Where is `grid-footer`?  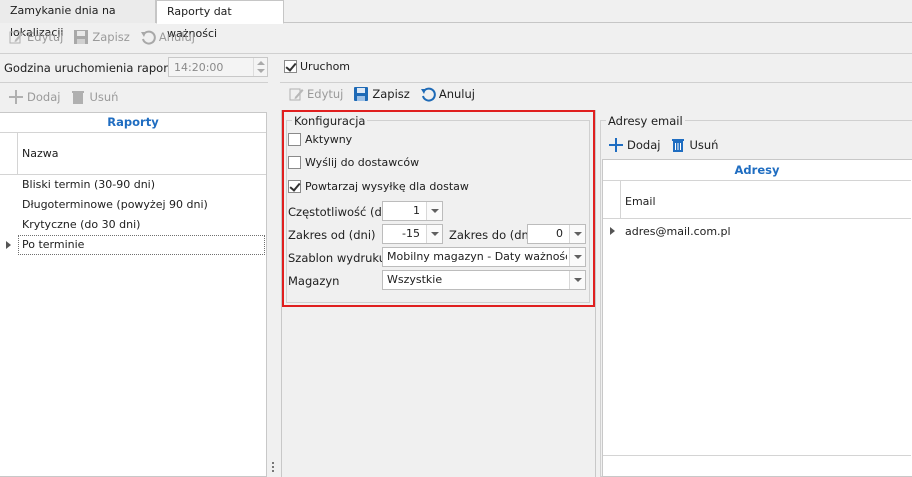 grid-footer is located at coordinates (757, 455).